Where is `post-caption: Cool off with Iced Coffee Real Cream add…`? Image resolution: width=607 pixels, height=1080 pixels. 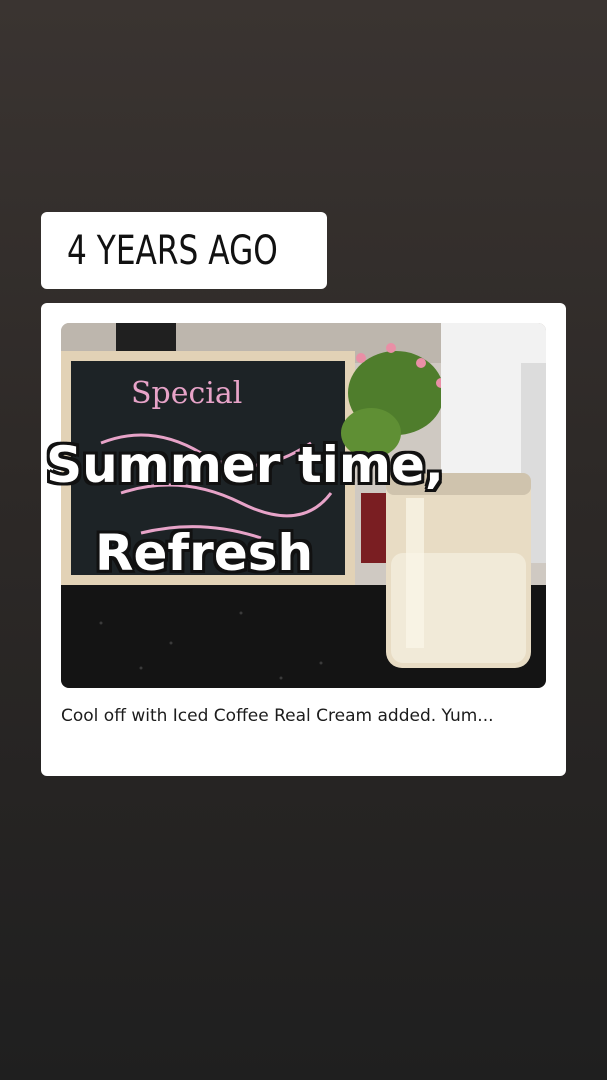 post-caption: Cool off with Iced Coffee Real Cream add… is located at coordinates (277, 716).